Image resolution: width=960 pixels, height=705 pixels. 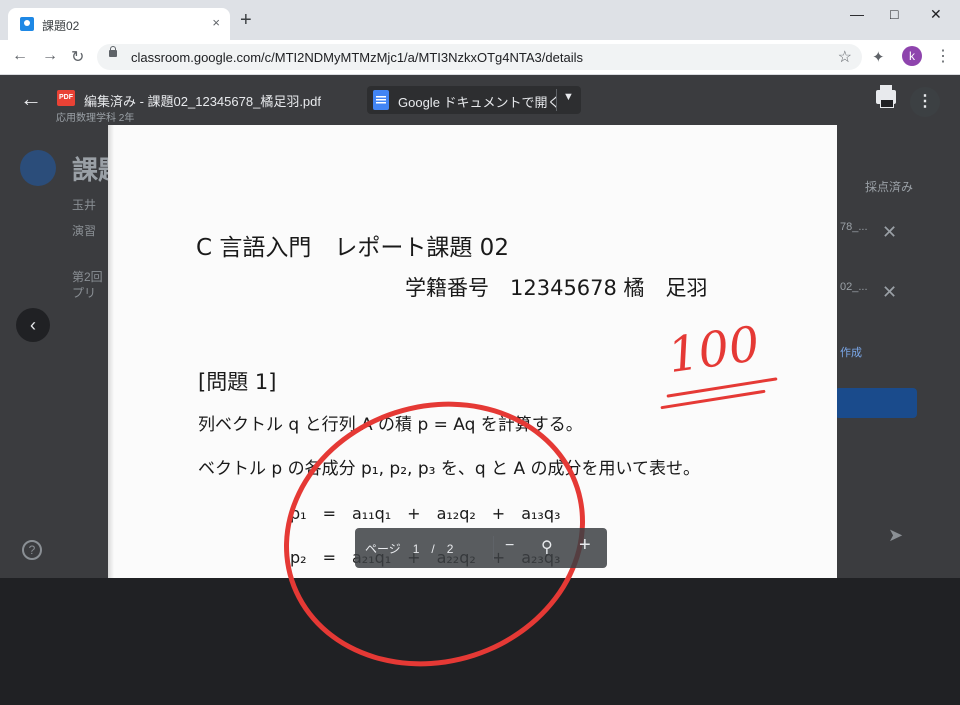 I want to click on reload-icon: ↻, so click(x=77, y=57).